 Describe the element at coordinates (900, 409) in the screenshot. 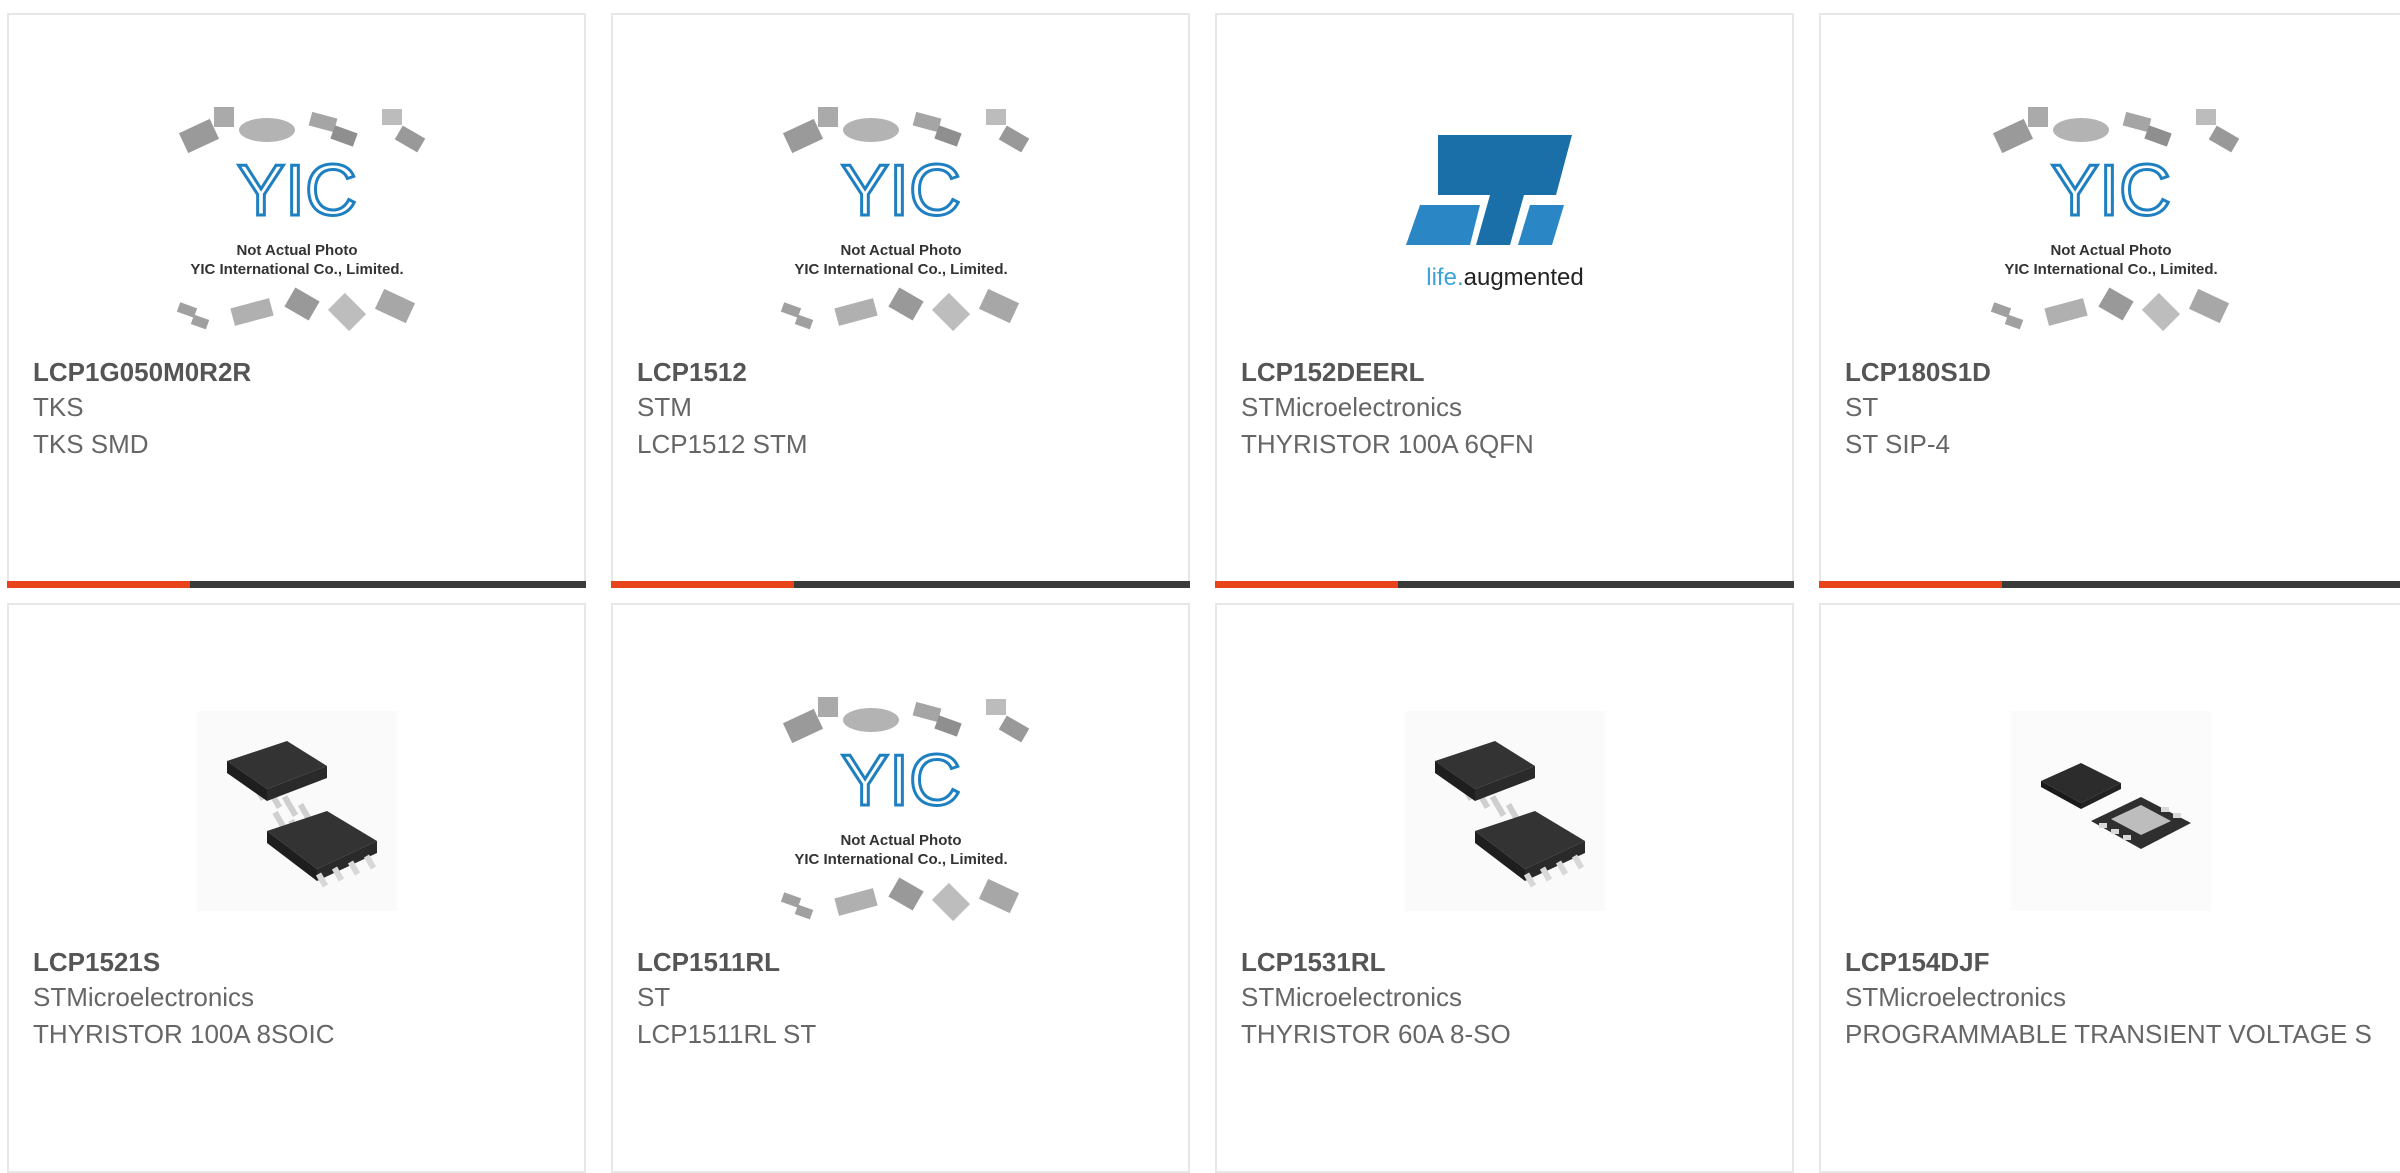

I see `product-info: LCP1512 STM LCP1512 STM` at that location.